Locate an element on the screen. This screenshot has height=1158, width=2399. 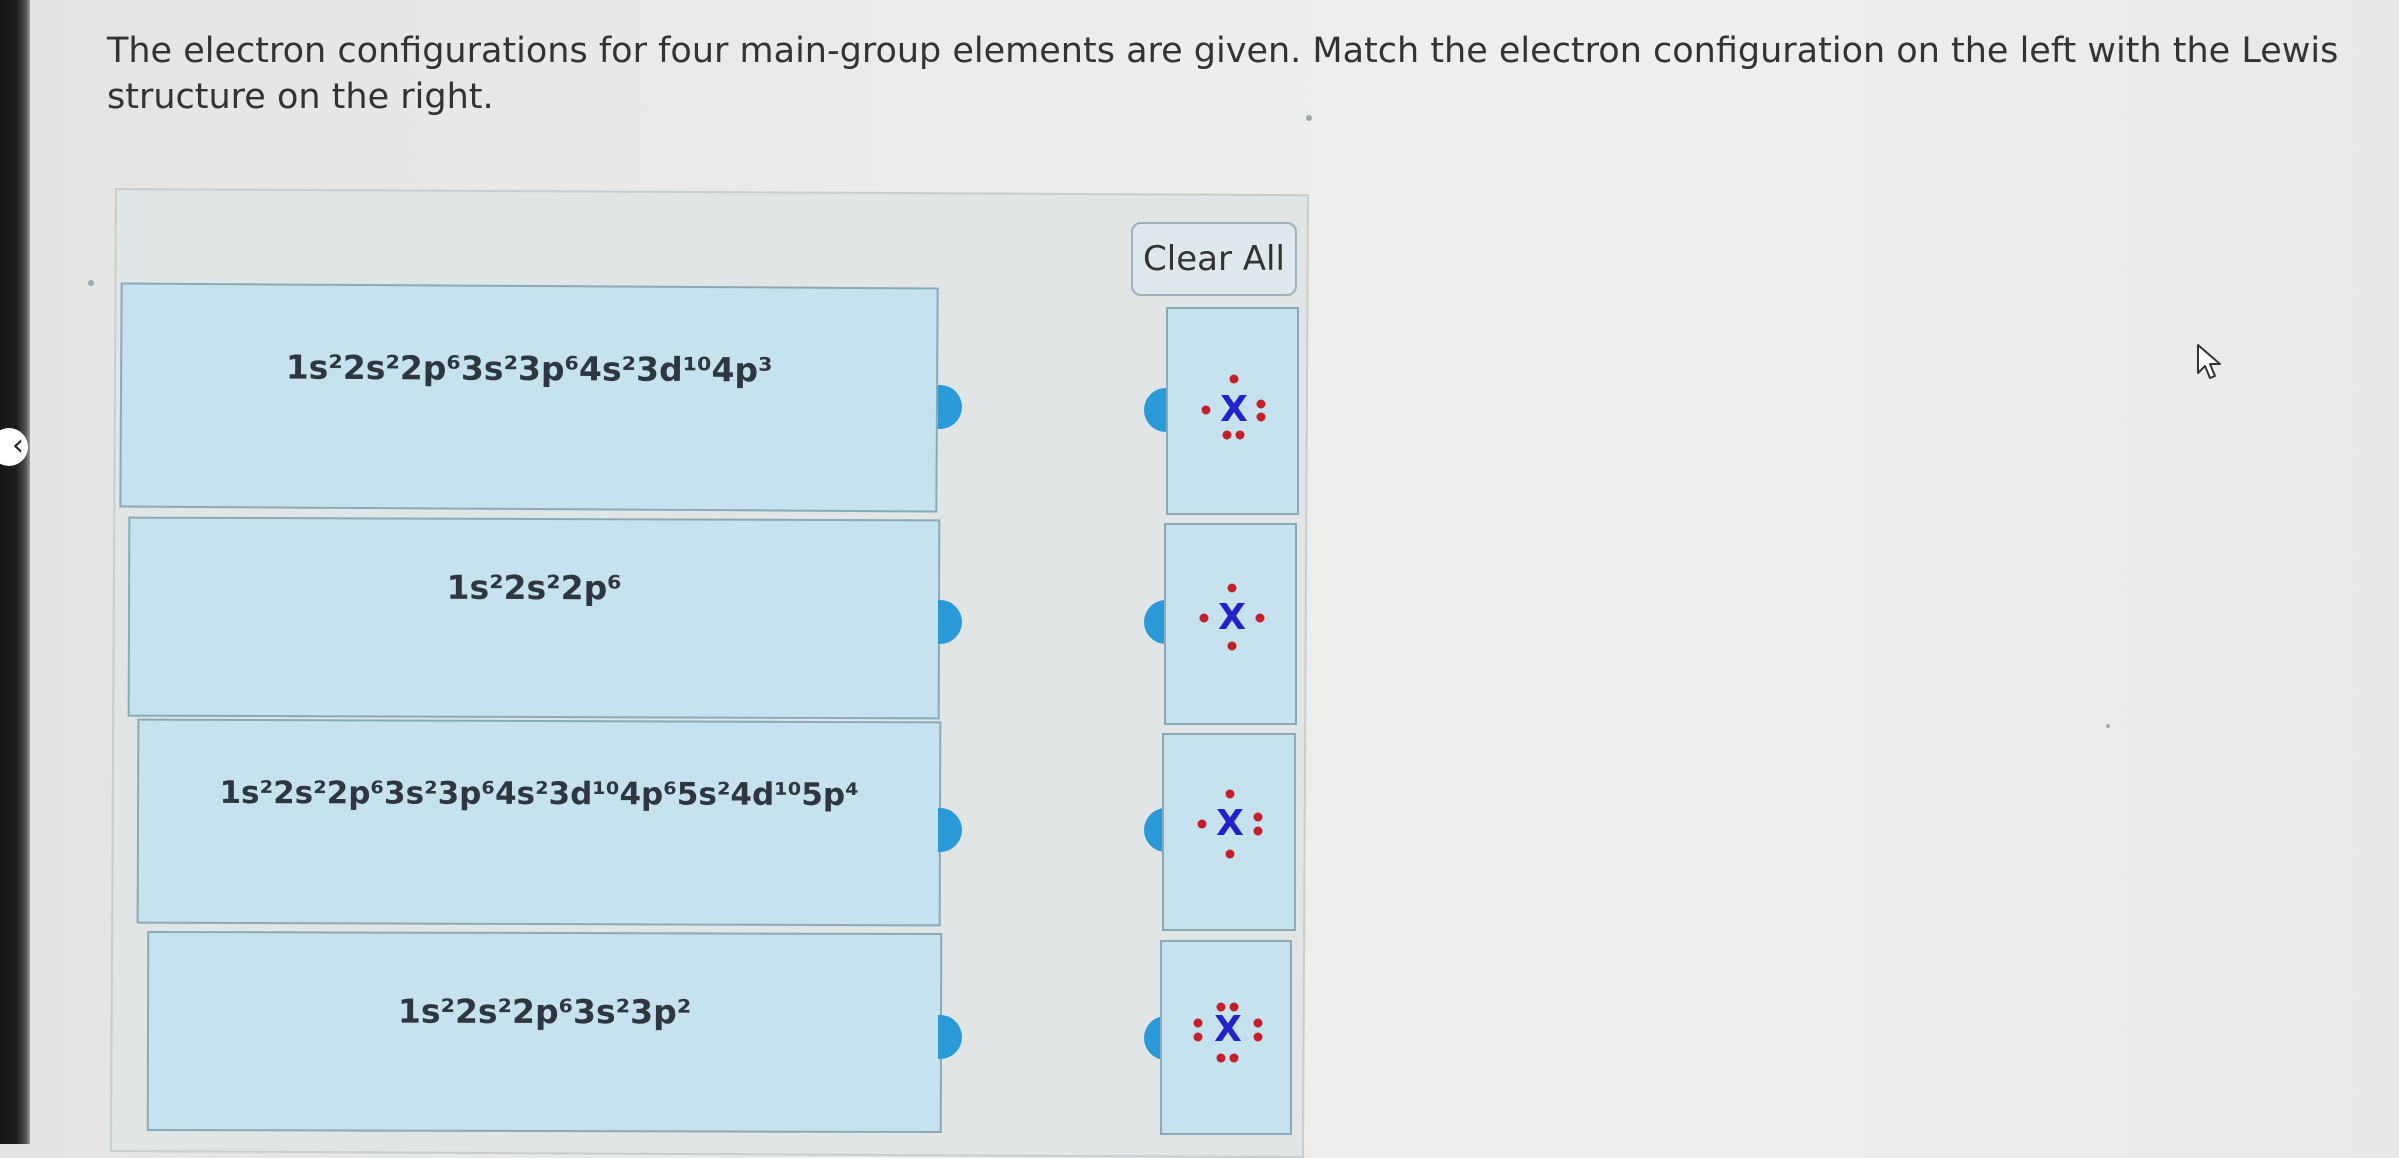
lewis-tile-2: X is located at coordinates (1230, 624).